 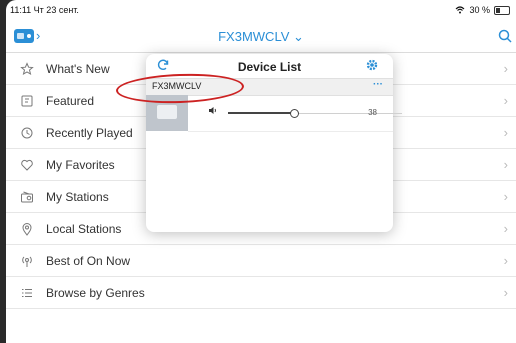 What do you see at coordinates (261, 113) in the screenshot?
I see `volume-slider-fill` at bounding box center [261, 113].